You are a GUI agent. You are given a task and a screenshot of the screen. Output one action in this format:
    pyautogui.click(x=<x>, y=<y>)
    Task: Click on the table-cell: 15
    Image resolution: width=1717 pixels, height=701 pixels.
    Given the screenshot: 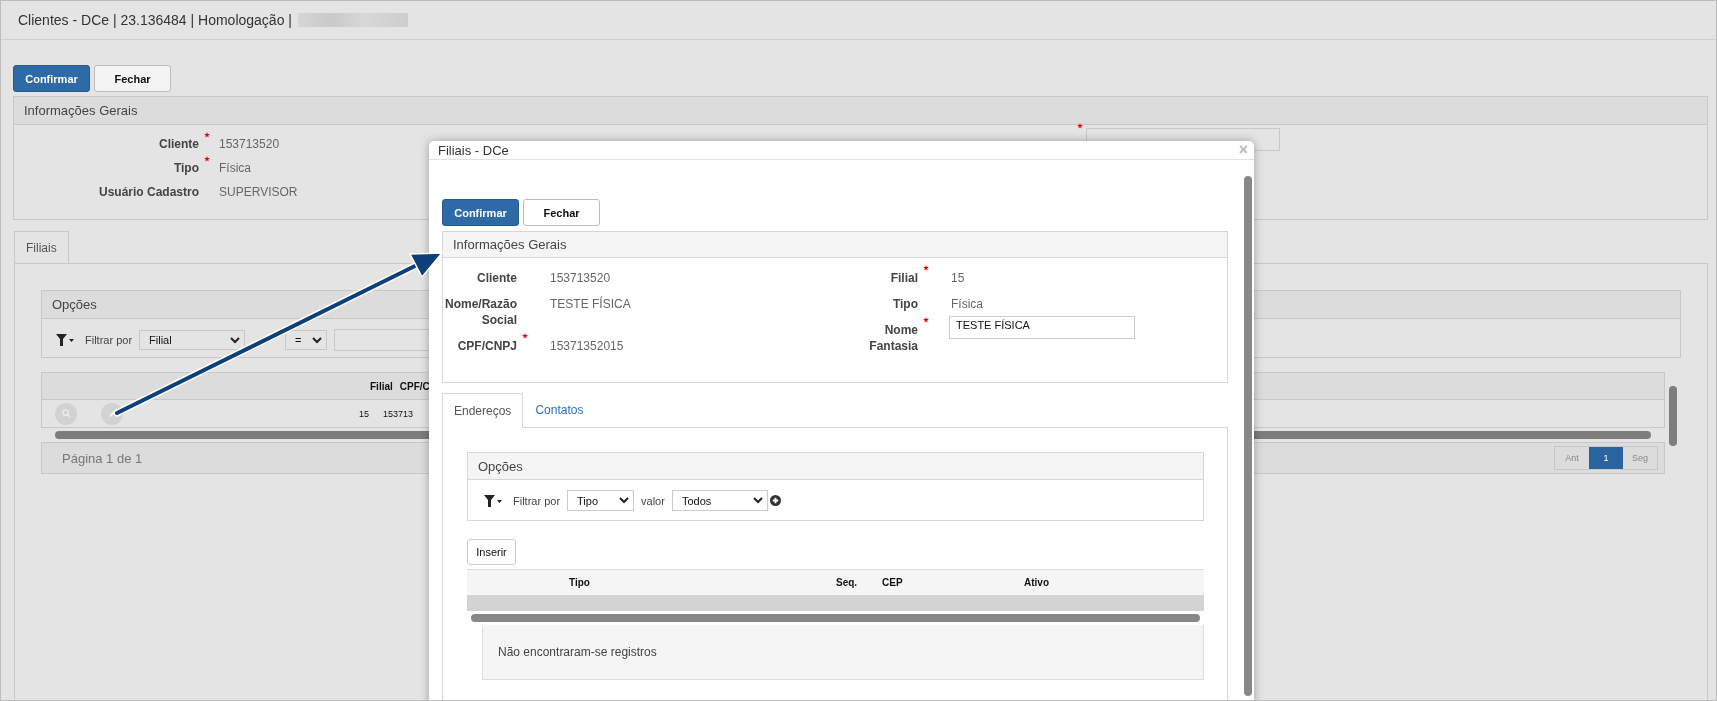 What is the action you would take?
    pyautogui.click(x=364, y=413)
    